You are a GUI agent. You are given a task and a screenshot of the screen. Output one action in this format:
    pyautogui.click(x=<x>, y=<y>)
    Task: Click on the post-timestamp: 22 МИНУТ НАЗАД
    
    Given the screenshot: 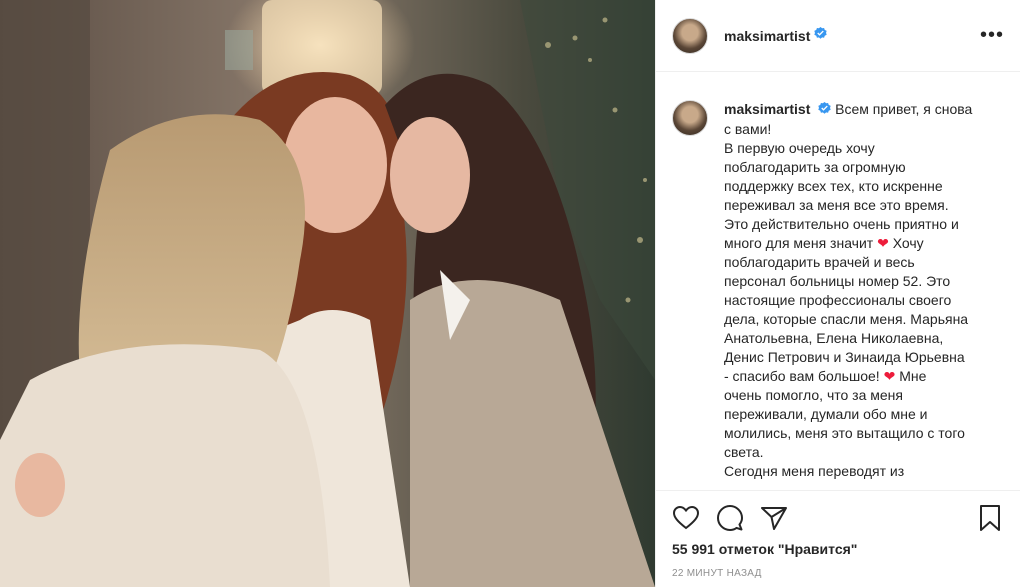 What is the action you would take?
    pyautogui.click(x=717, y=573)
    